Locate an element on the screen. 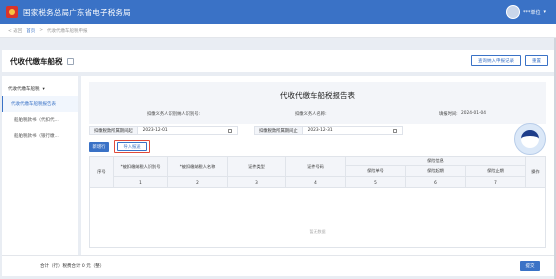  sidebar-item-report: 代收代缴车船税报告表 is located at coordinates (40, 104).